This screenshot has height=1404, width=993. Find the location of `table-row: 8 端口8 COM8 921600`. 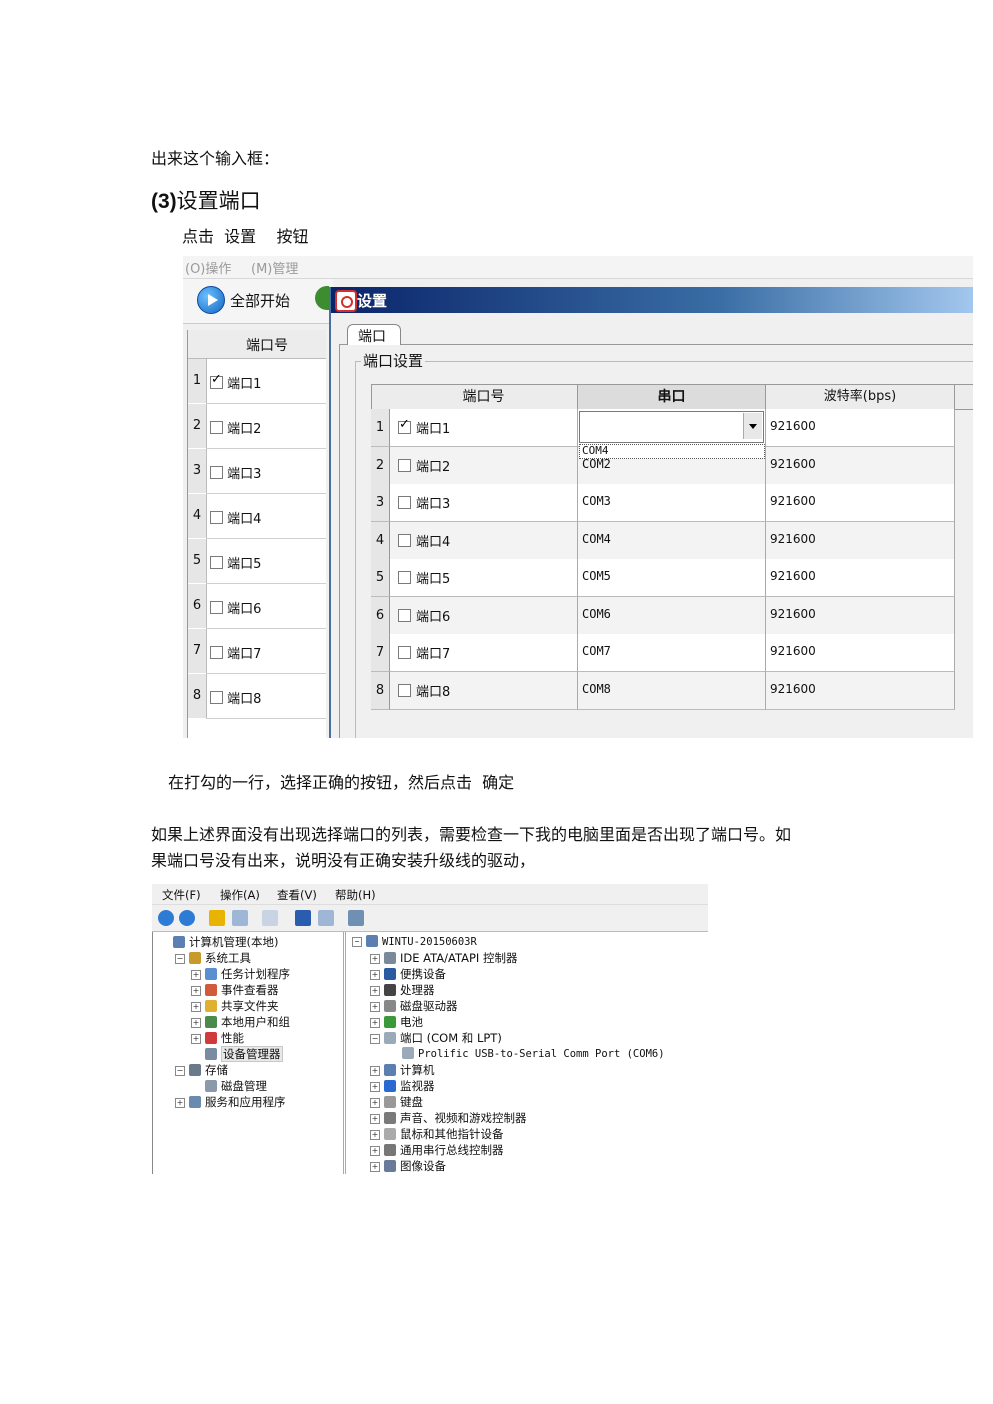

table-row: 8 端口8 COM8 921600 is located at coordinates (663, 690).